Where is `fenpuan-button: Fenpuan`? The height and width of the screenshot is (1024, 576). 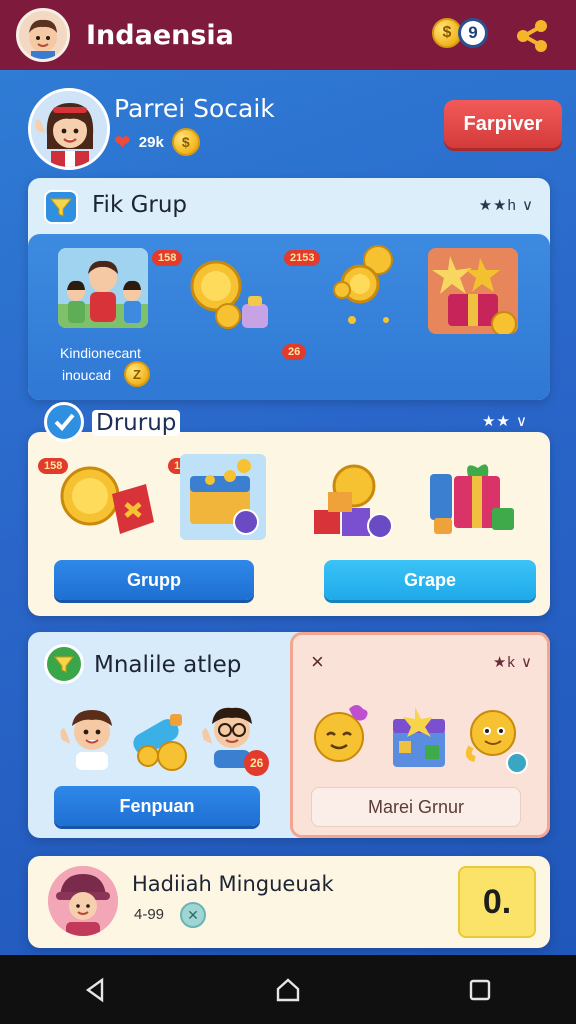
fenpuan-button: Fenpuan is located at coordinates (157, 806).